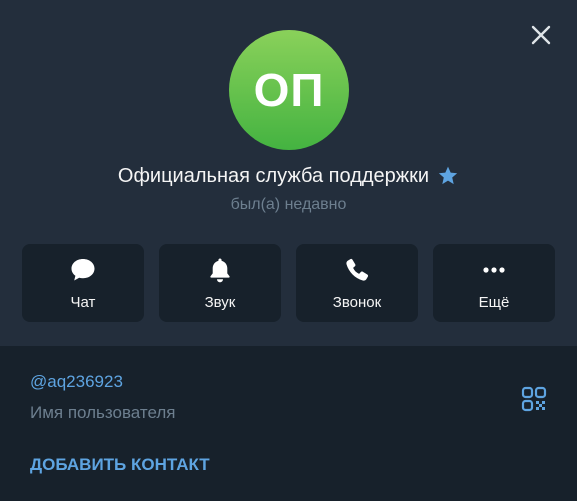  Describe the element at coordinates (120, 465) in the screenshot. I see `add-contact-button: ДОБАВИТЬ КОНТАКТ` at that location.